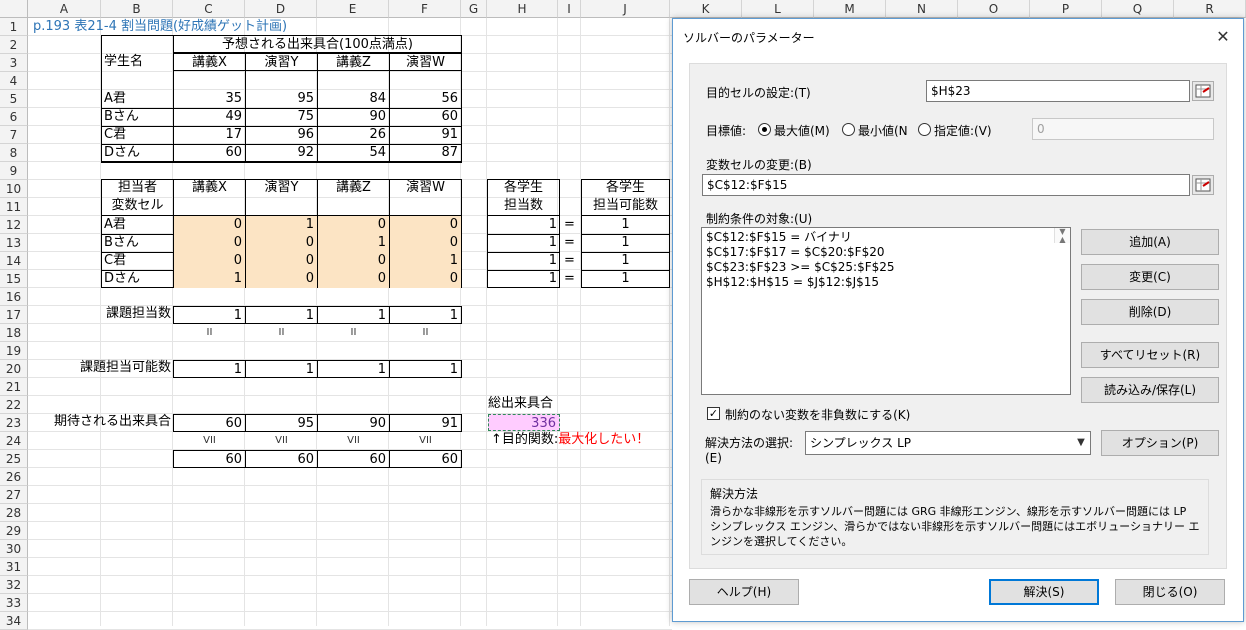  What do you see at coordinates (1081, 443) in the screenshot?
I see `chevron-down-icon: ▼` at bounding box center [1081, 443].